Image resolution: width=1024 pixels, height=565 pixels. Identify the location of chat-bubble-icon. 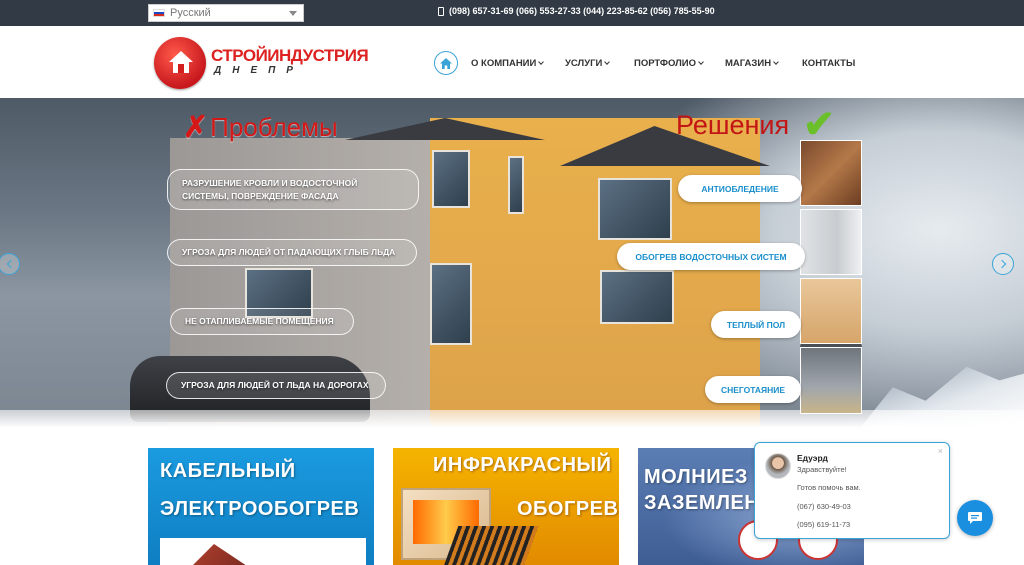
(975, 518).